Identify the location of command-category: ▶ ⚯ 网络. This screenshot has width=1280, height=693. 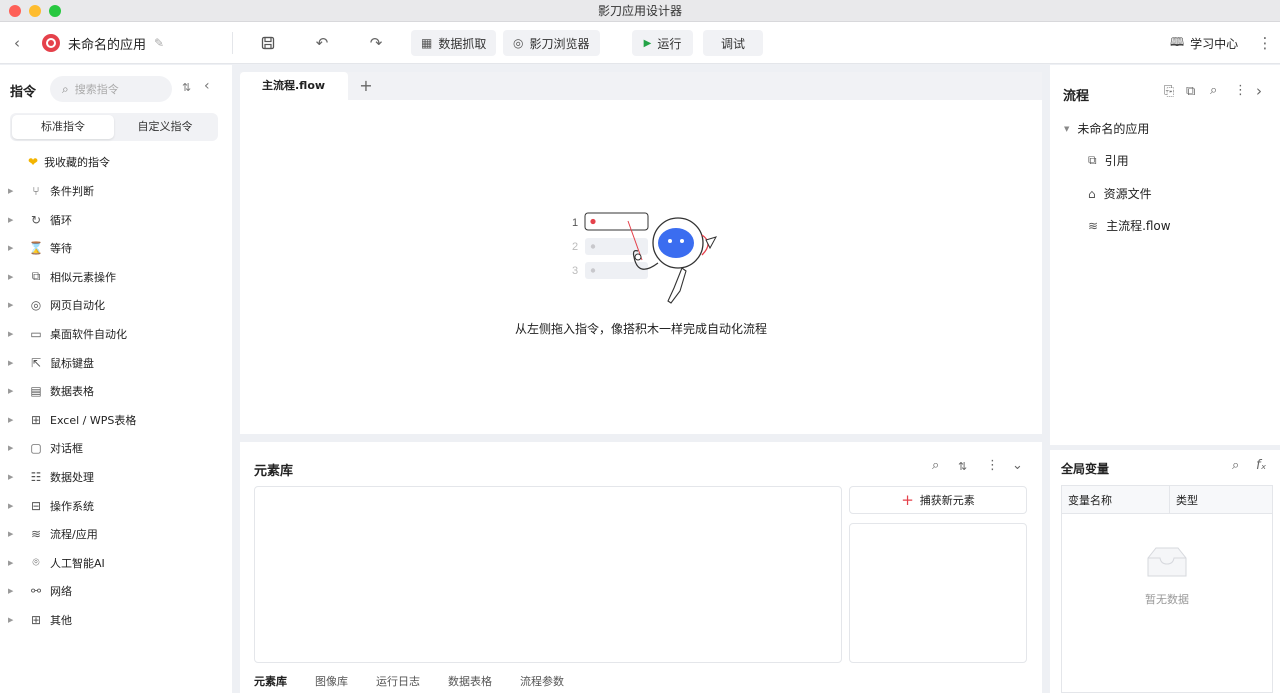
(116, 591).